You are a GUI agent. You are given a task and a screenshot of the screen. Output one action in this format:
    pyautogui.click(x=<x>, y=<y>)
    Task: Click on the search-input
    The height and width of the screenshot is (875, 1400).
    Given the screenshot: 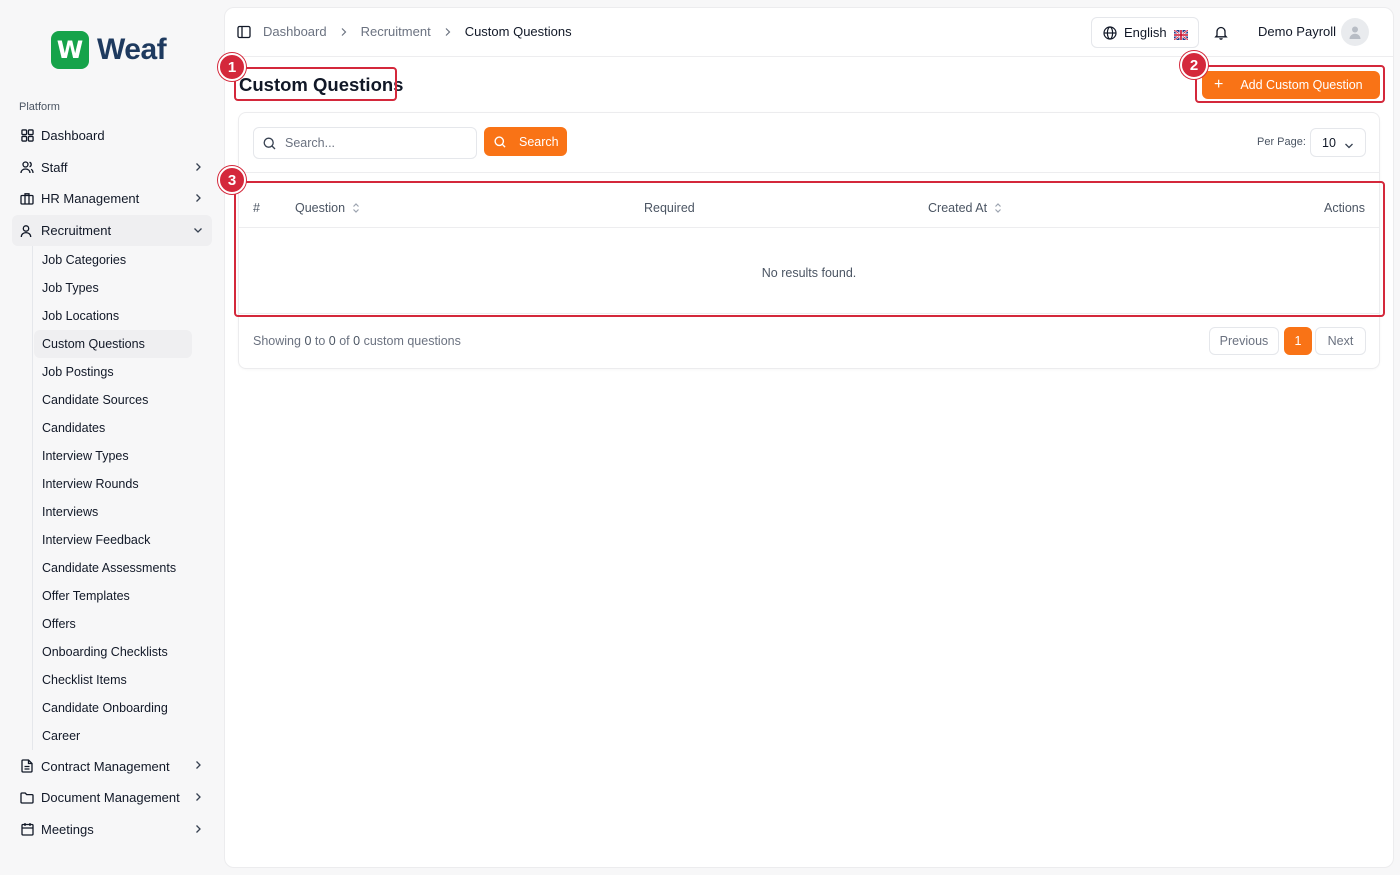 What is the action you would take?
    pyautogui.click(x=375, y=143)
    